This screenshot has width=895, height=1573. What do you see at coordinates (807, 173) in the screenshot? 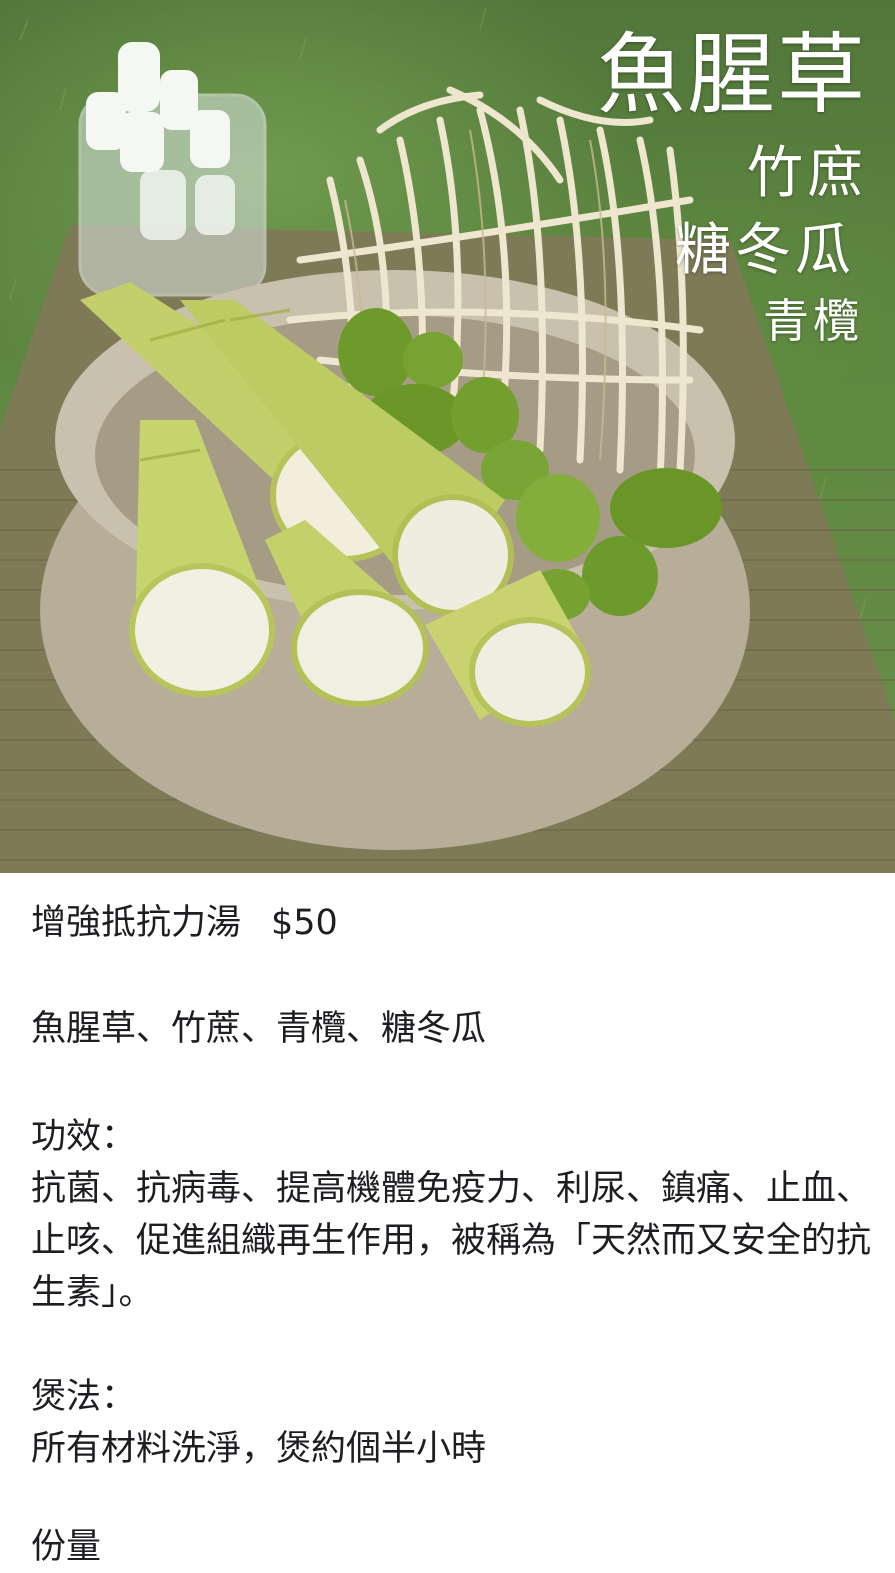
I see `overlay-line-sugarcane: 竹庶` at bounding box center [807, 173].